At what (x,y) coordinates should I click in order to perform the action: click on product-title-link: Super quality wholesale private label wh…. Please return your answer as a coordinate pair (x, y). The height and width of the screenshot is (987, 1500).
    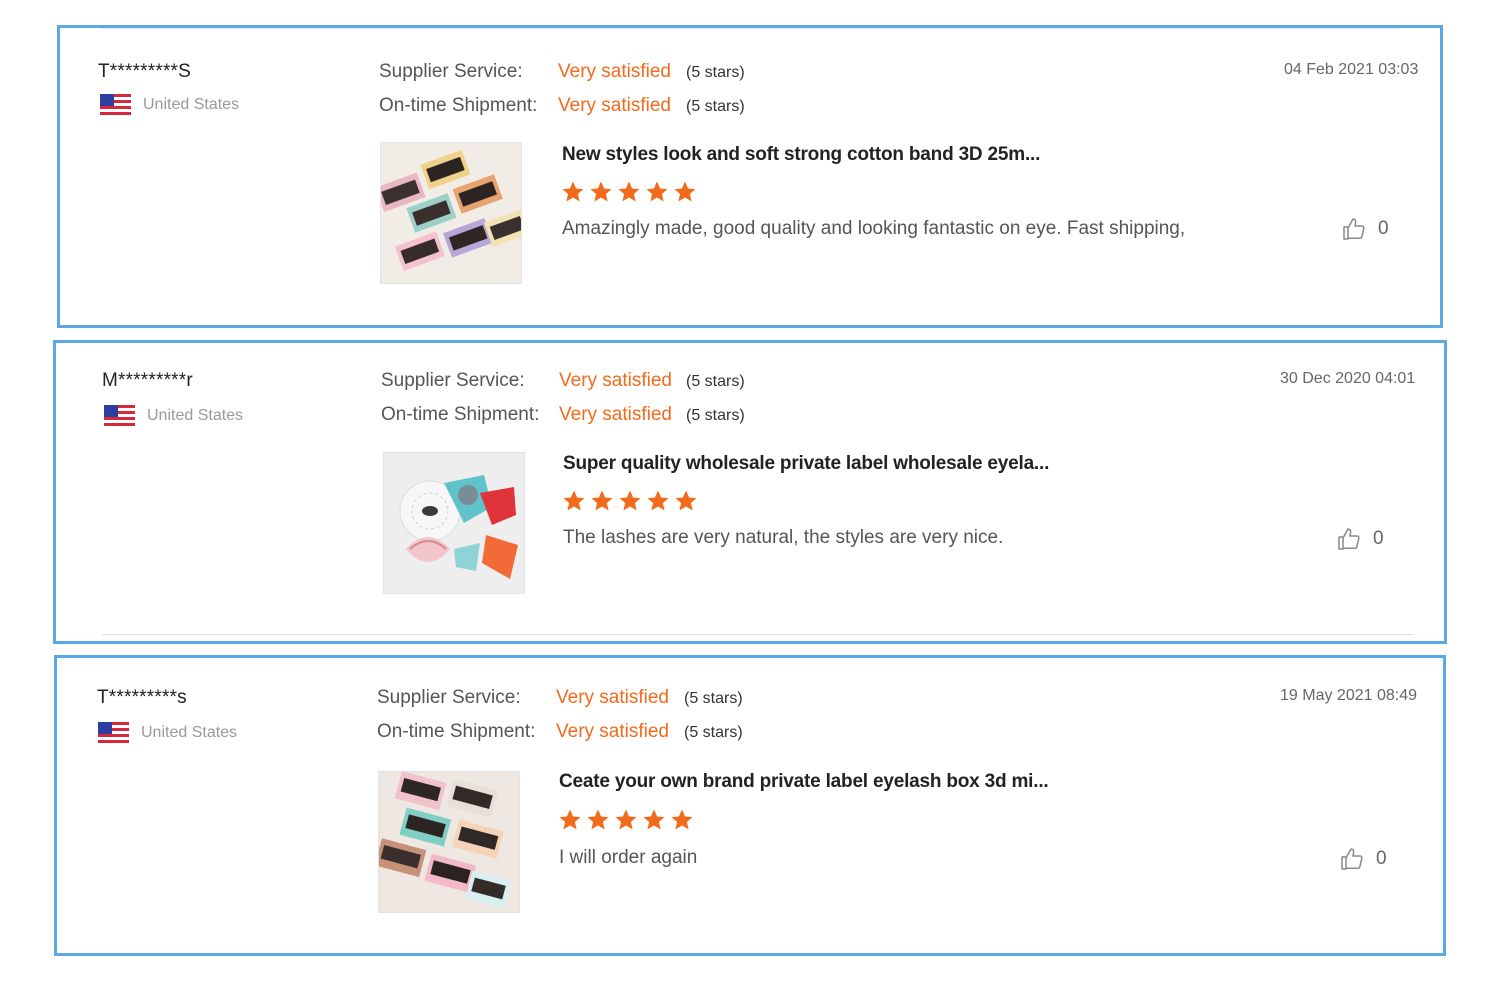
    Looking at the image, I should click on (806, 464).